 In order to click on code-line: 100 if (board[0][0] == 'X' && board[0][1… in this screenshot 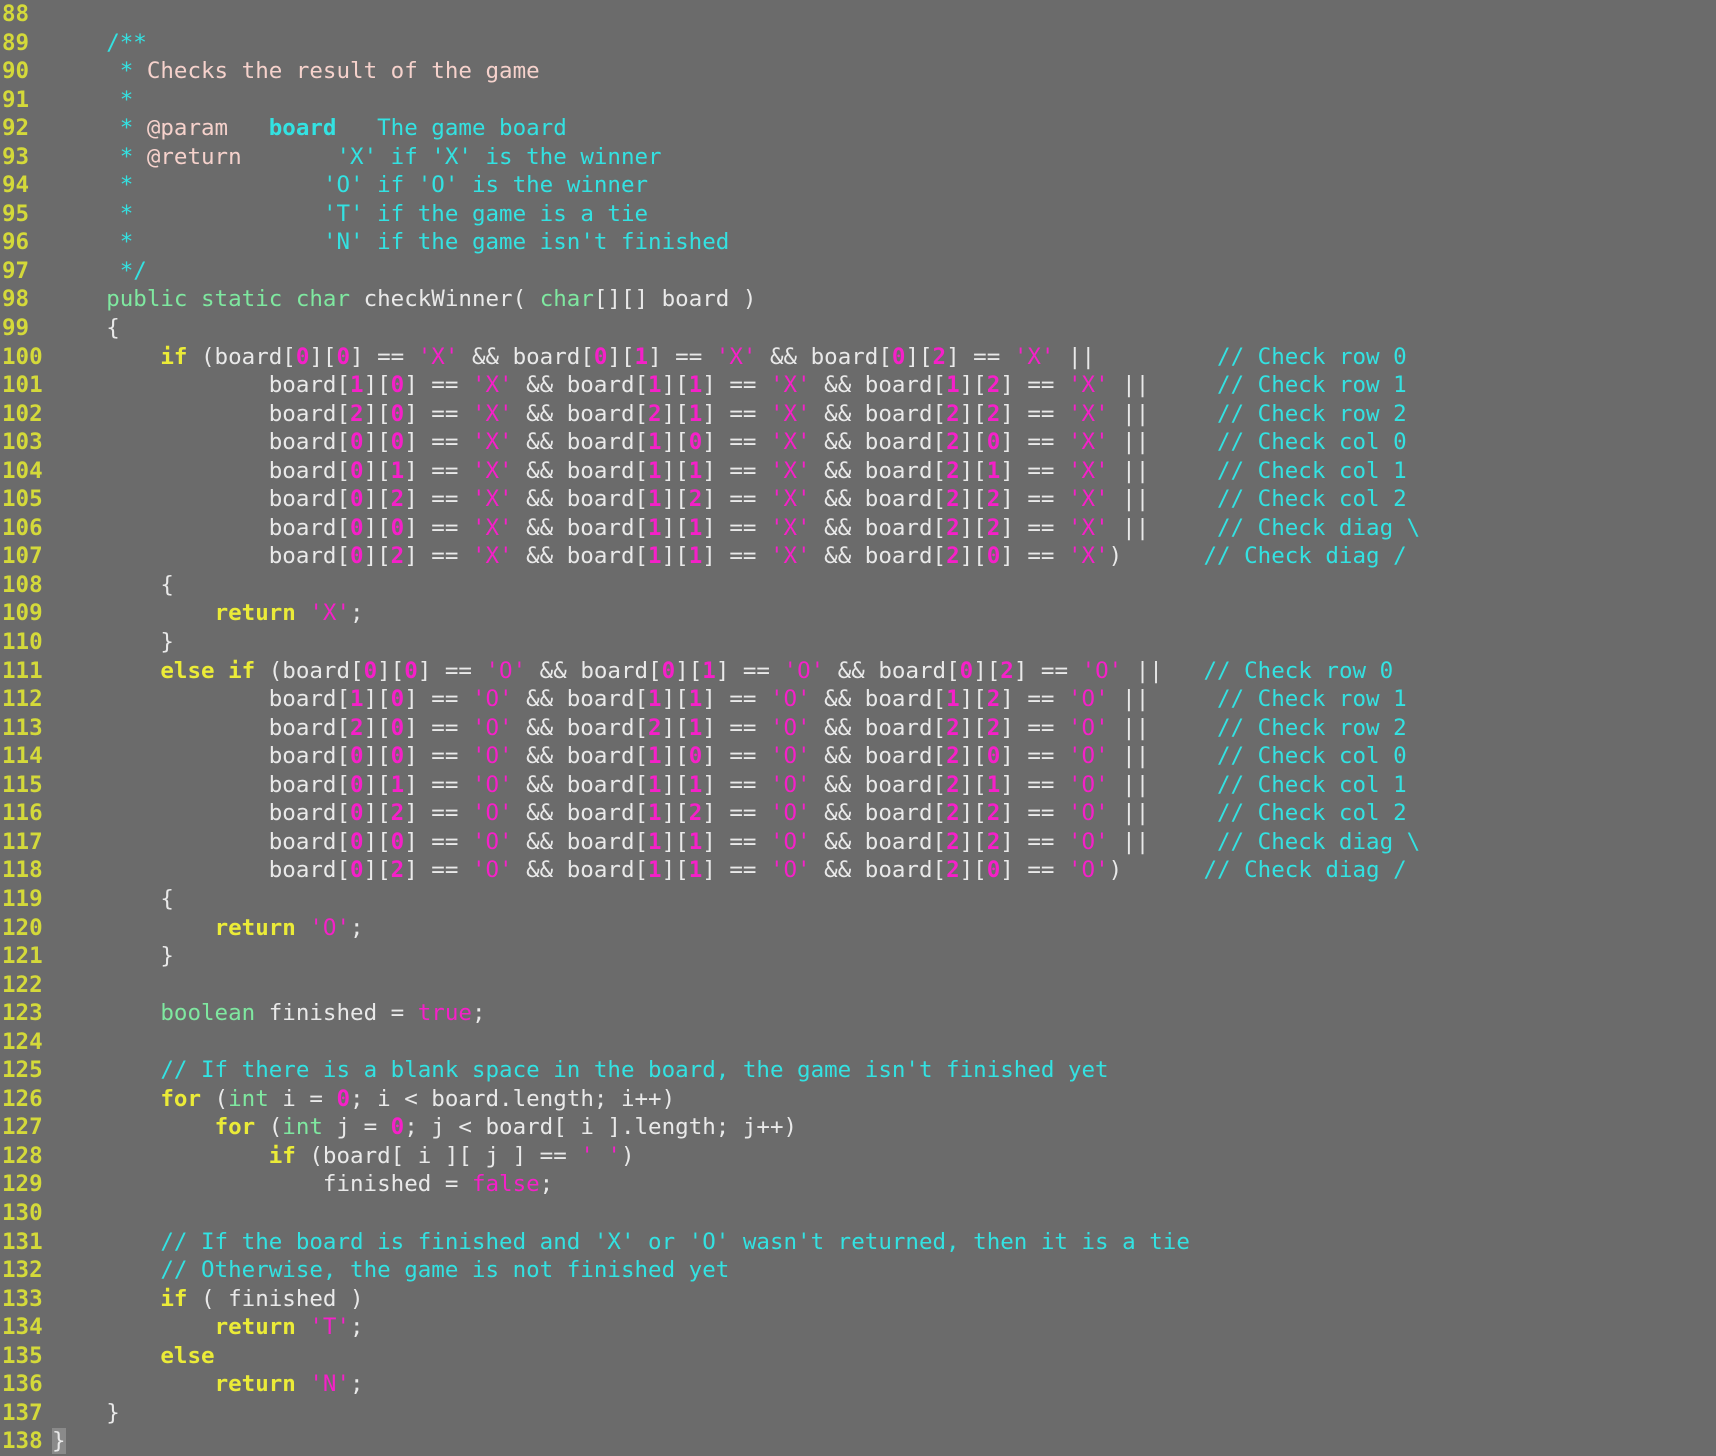, I will do `click(858, 357)`.